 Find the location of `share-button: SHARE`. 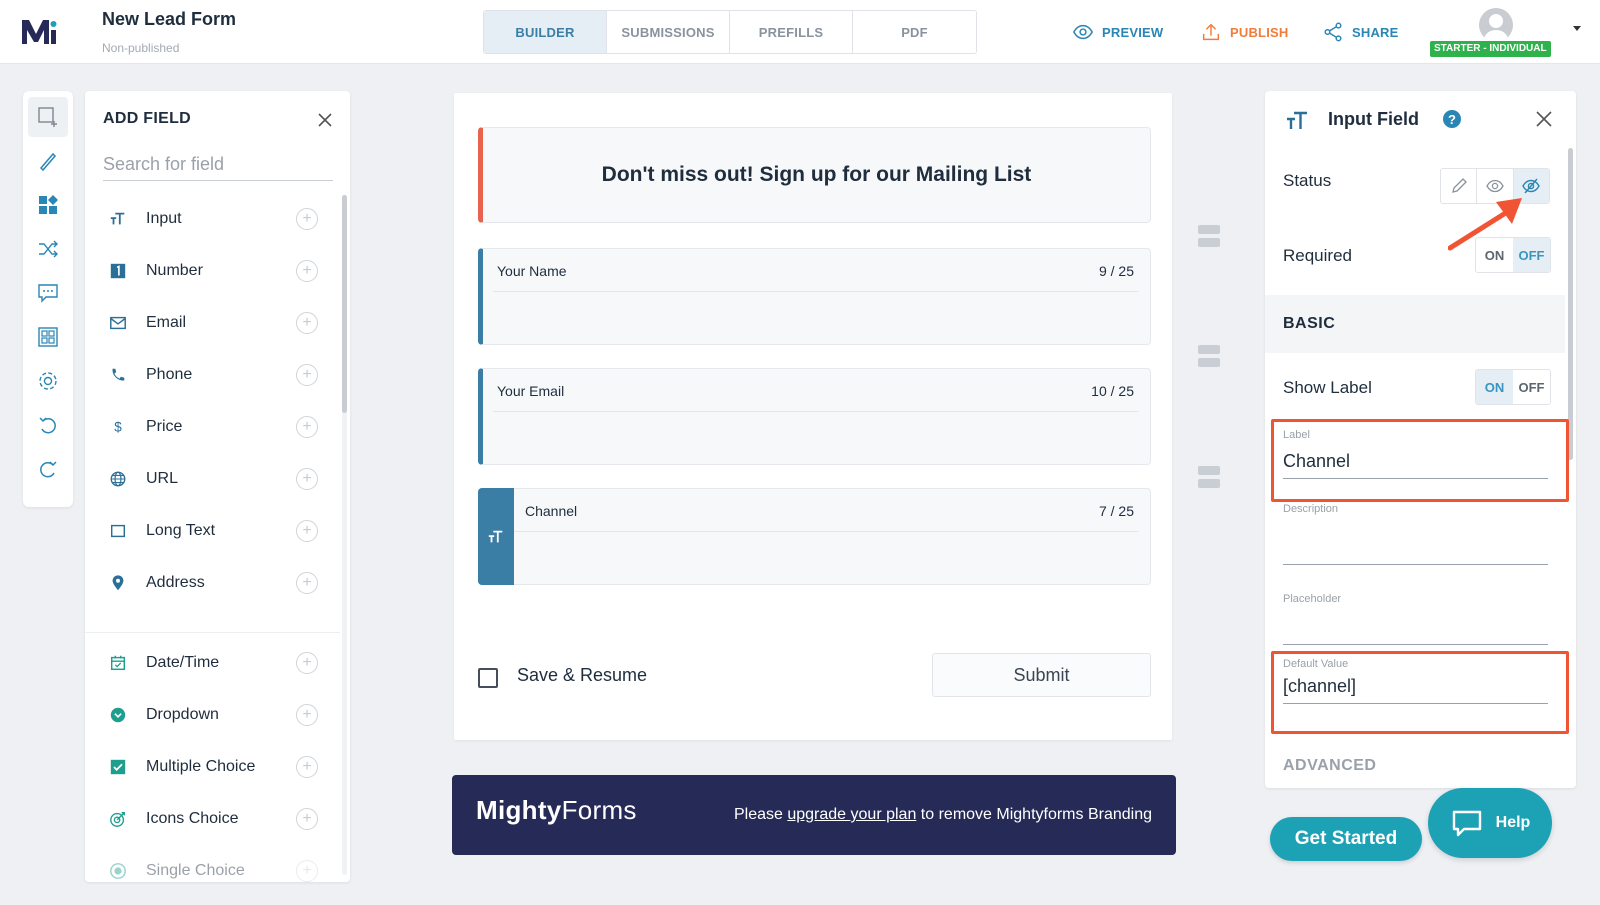

share-button: SHARE is located at coordinates (1360, 32).